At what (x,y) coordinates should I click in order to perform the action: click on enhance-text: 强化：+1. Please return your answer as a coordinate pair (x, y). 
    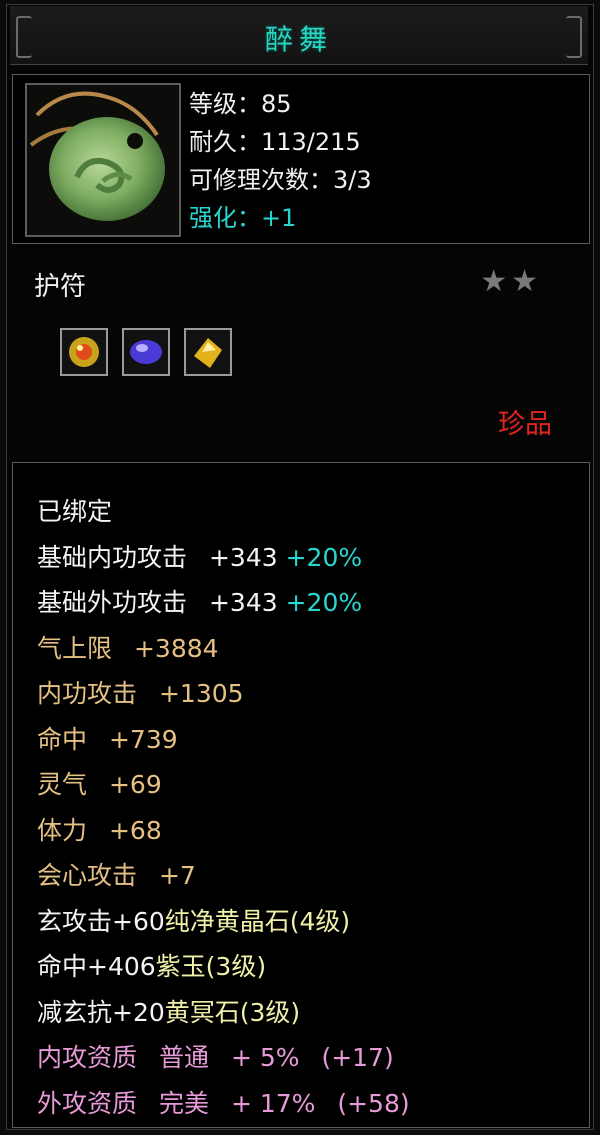
    Looking at the image, I should click on (243, 218).